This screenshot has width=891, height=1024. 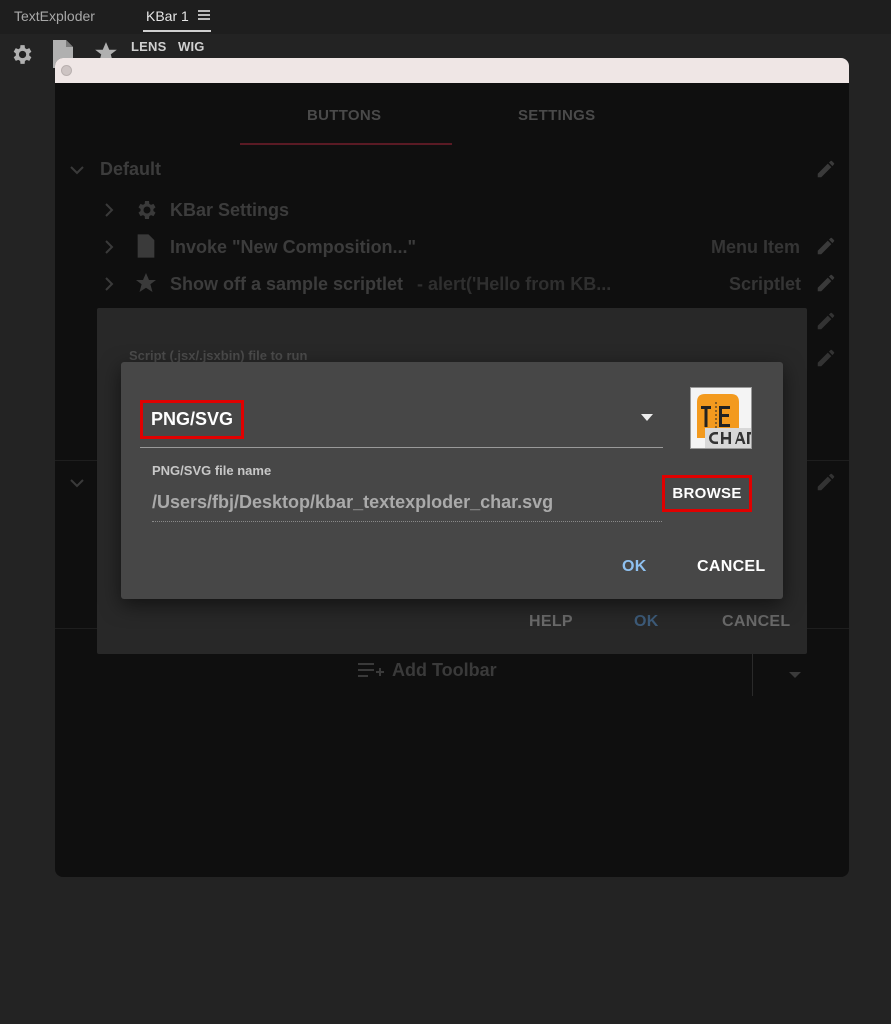 I want to click on list-item-title: Show off a sample scriptlet, so click(x=287, y=284).